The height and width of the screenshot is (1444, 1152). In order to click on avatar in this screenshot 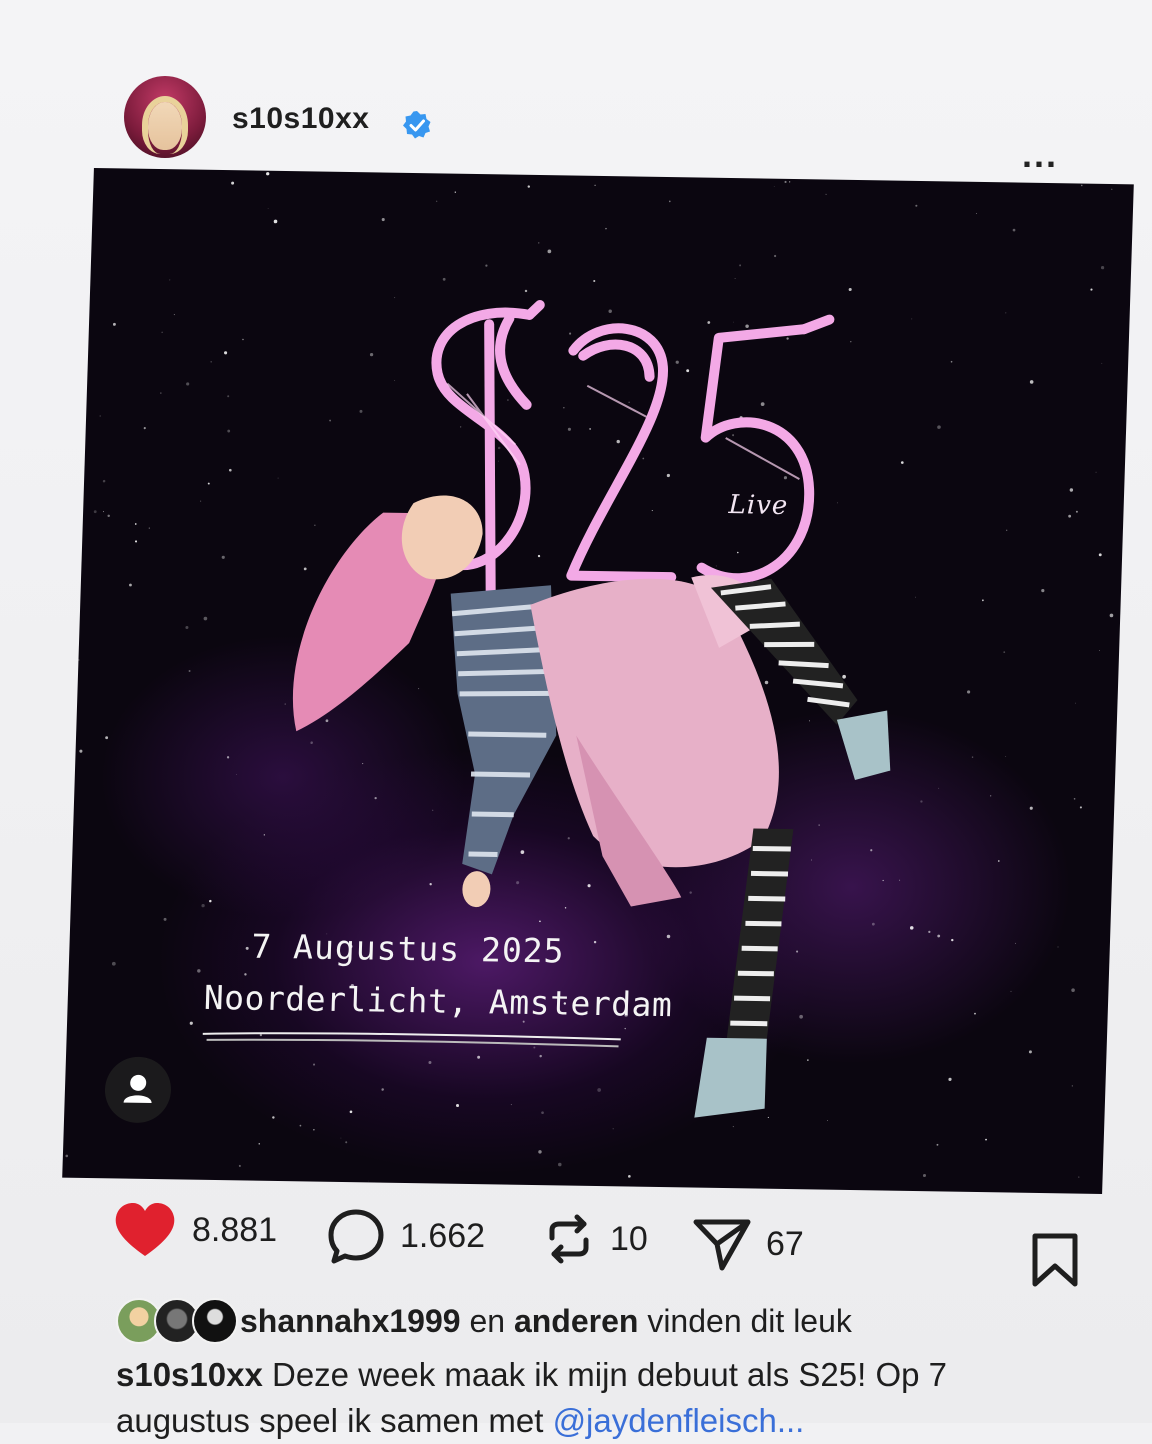, I will do `click(165, 117)`.